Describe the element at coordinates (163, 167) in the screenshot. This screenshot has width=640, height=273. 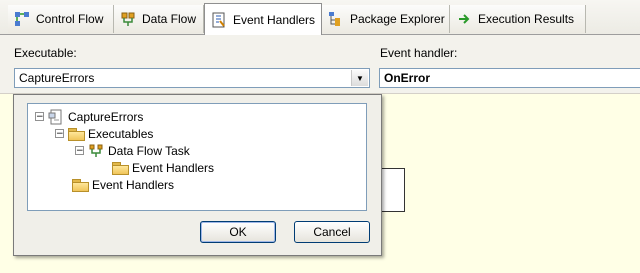
I see `tree-node-task-event-handlers: Event Handlers` at that location.